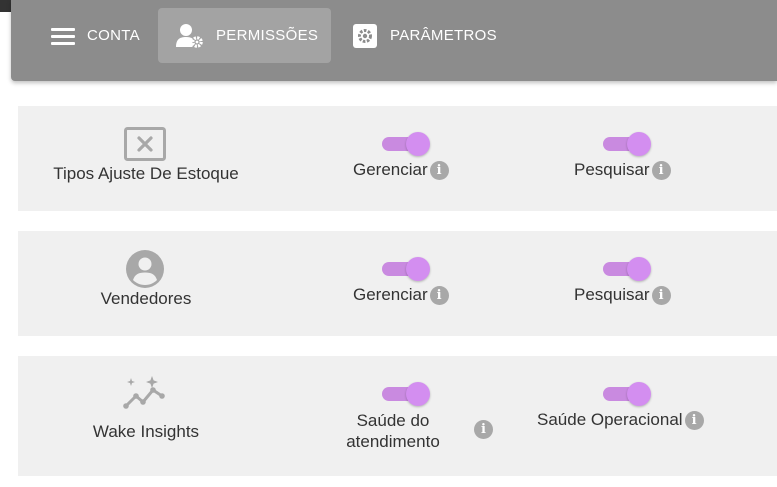  Describe the element at coordinates (146, 173) in the screenshot. I see `resource-label: Tipos Ajuste De Estoque` at that location.